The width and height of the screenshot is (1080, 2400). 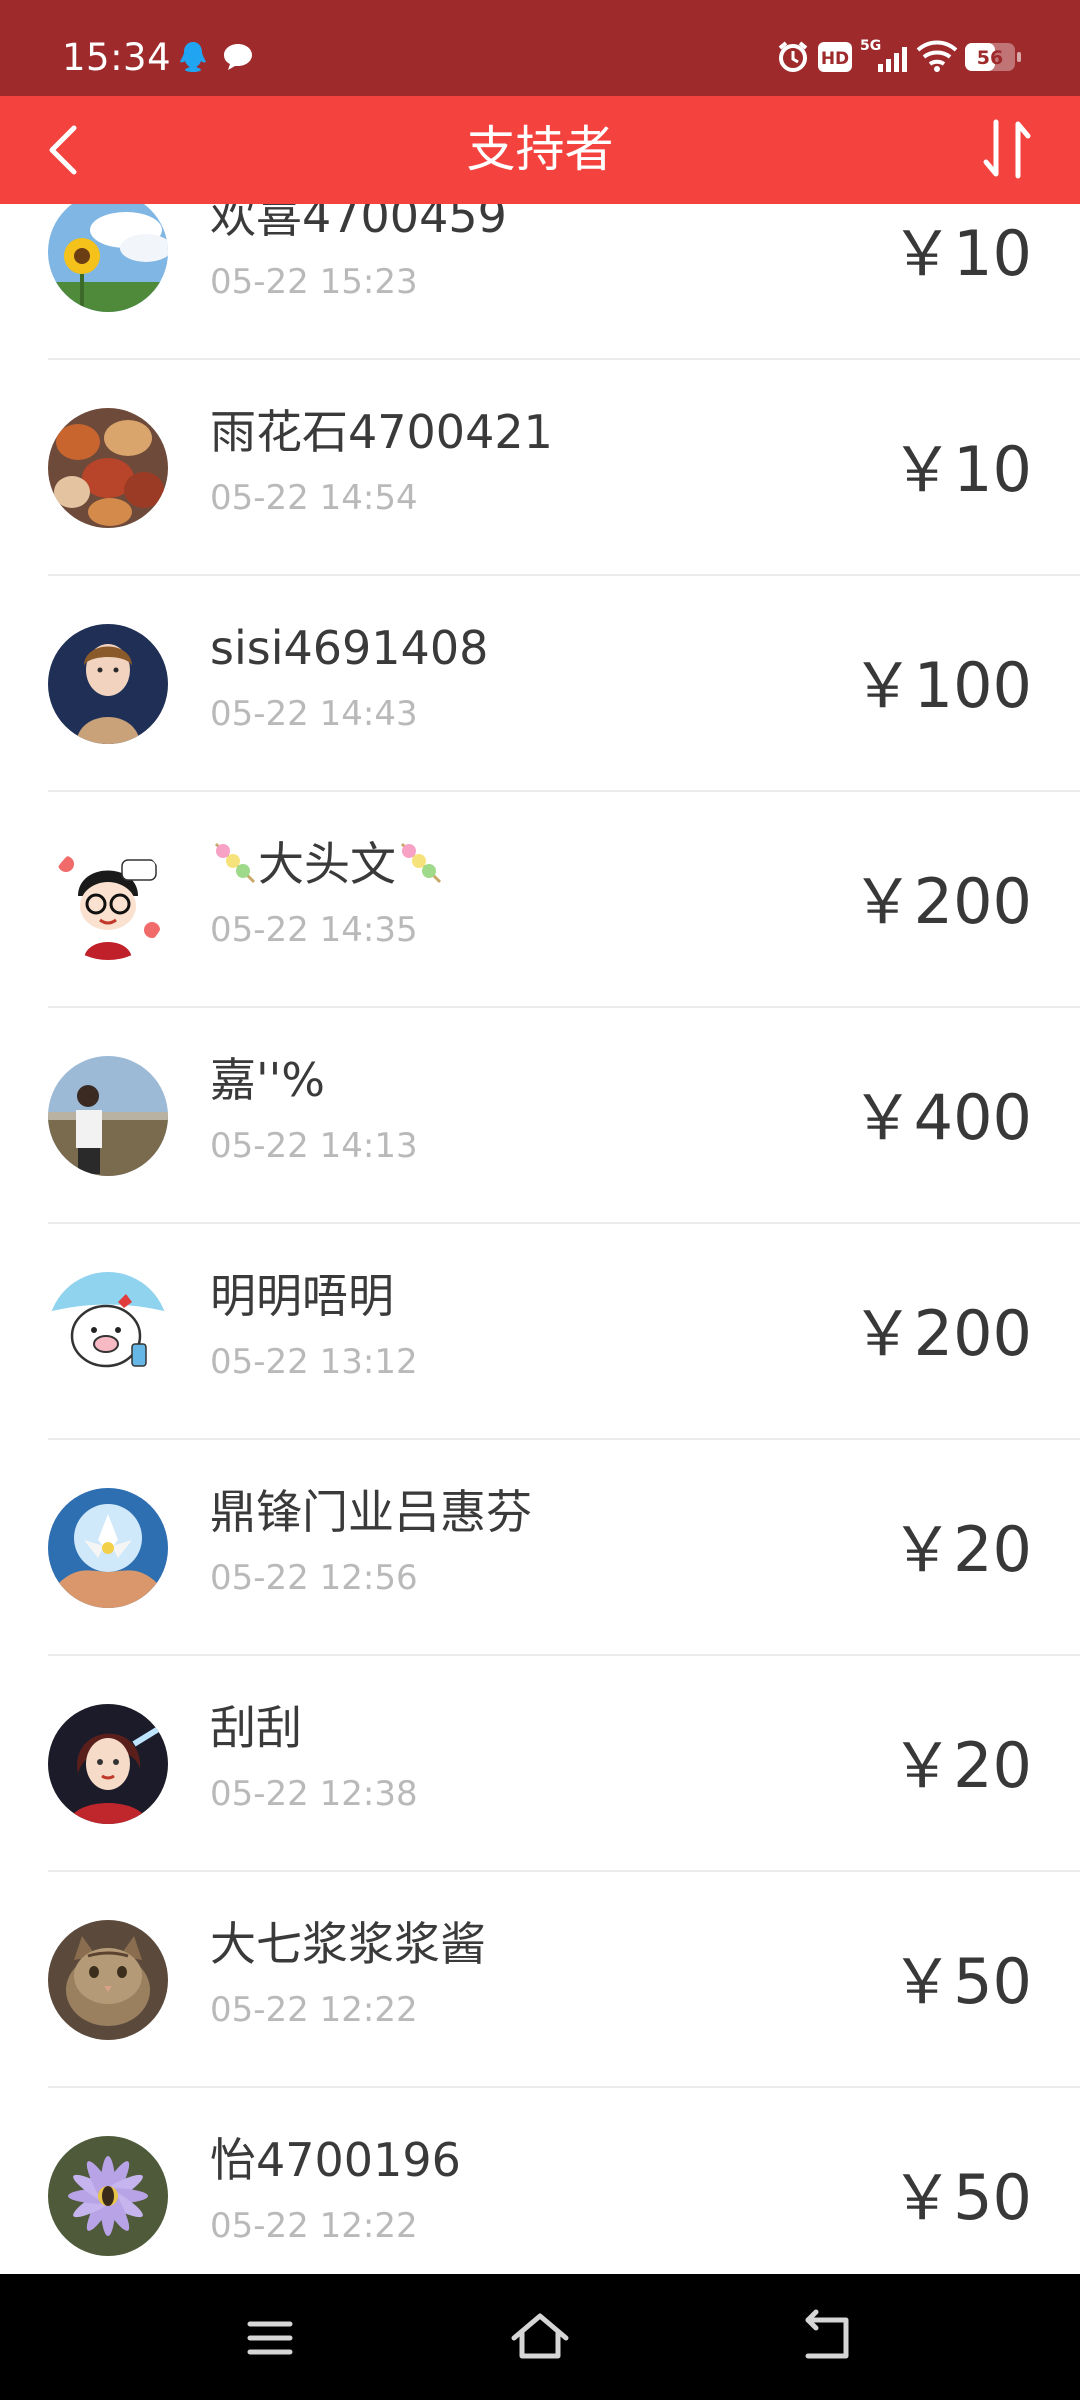 I want to click on battery-icon: 56, so click(x=993, y=57).